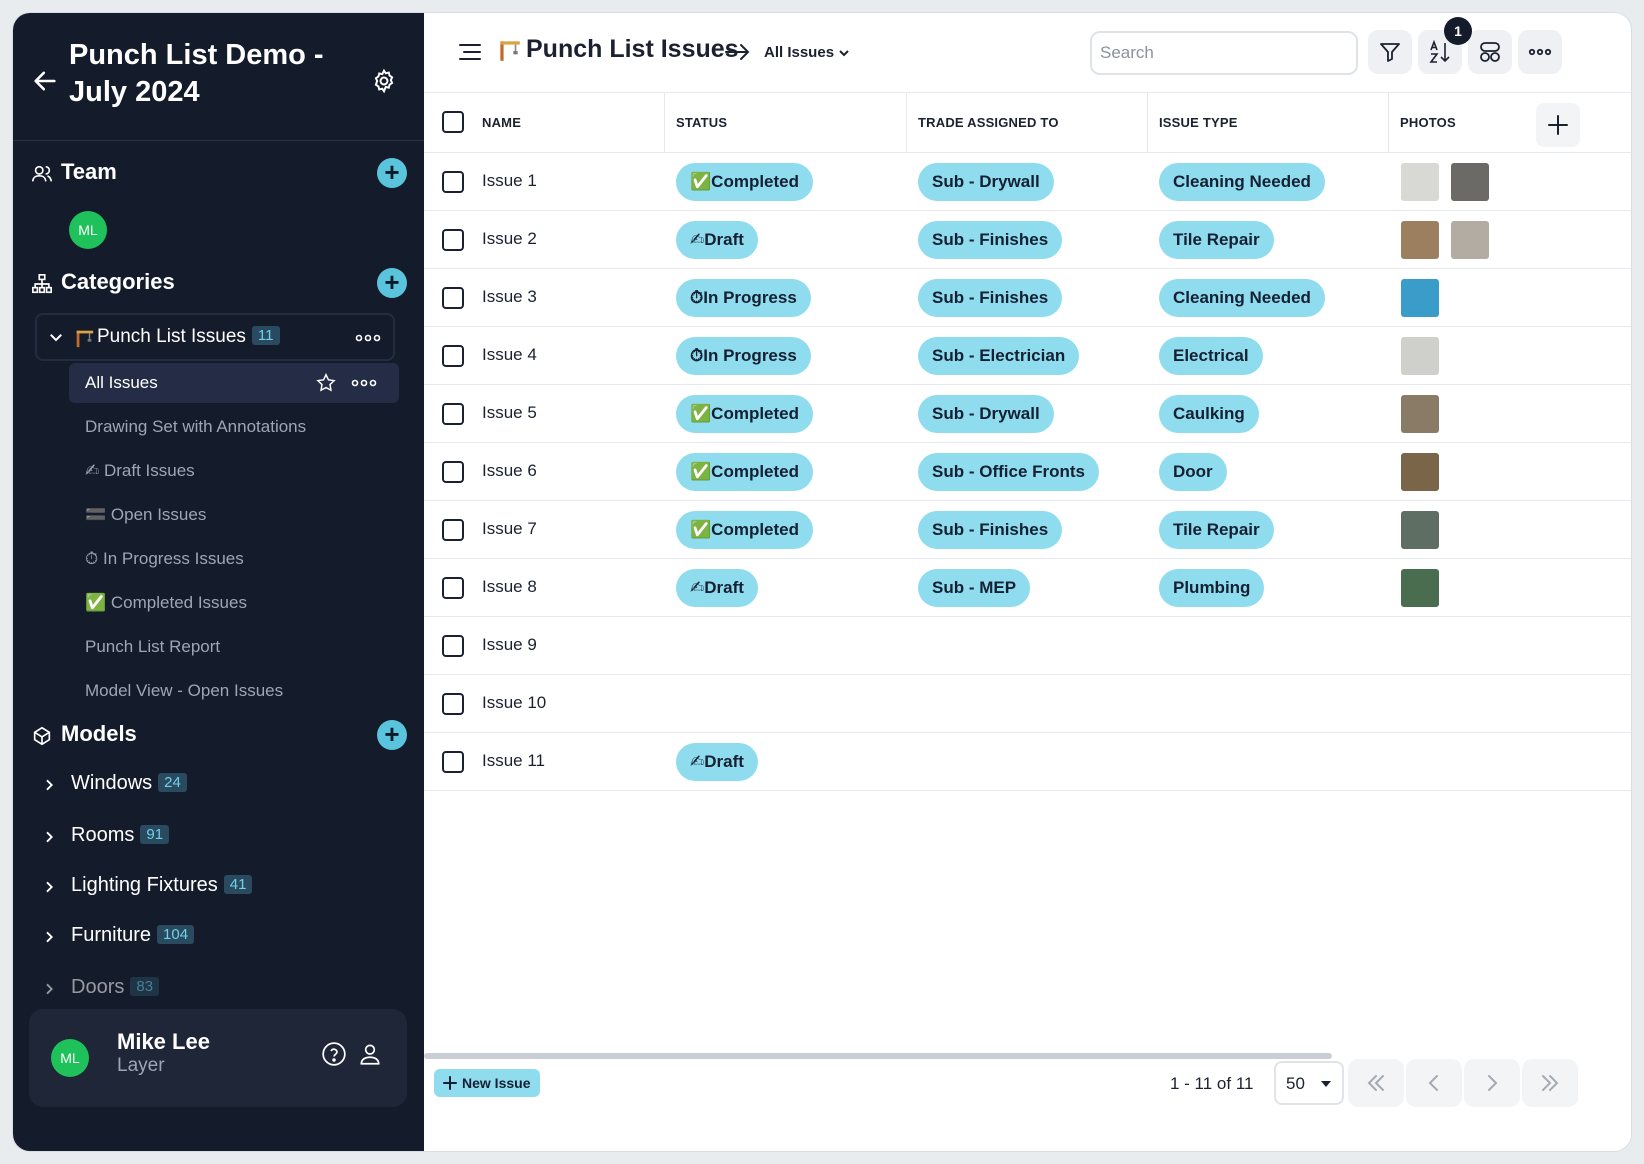 The height and width of the screenshot is (1164, 1644). Describe the element at coordinates (140, 471) in the screenshot. I see `view-draft-issues: ✍ Draft Issues` at that location.